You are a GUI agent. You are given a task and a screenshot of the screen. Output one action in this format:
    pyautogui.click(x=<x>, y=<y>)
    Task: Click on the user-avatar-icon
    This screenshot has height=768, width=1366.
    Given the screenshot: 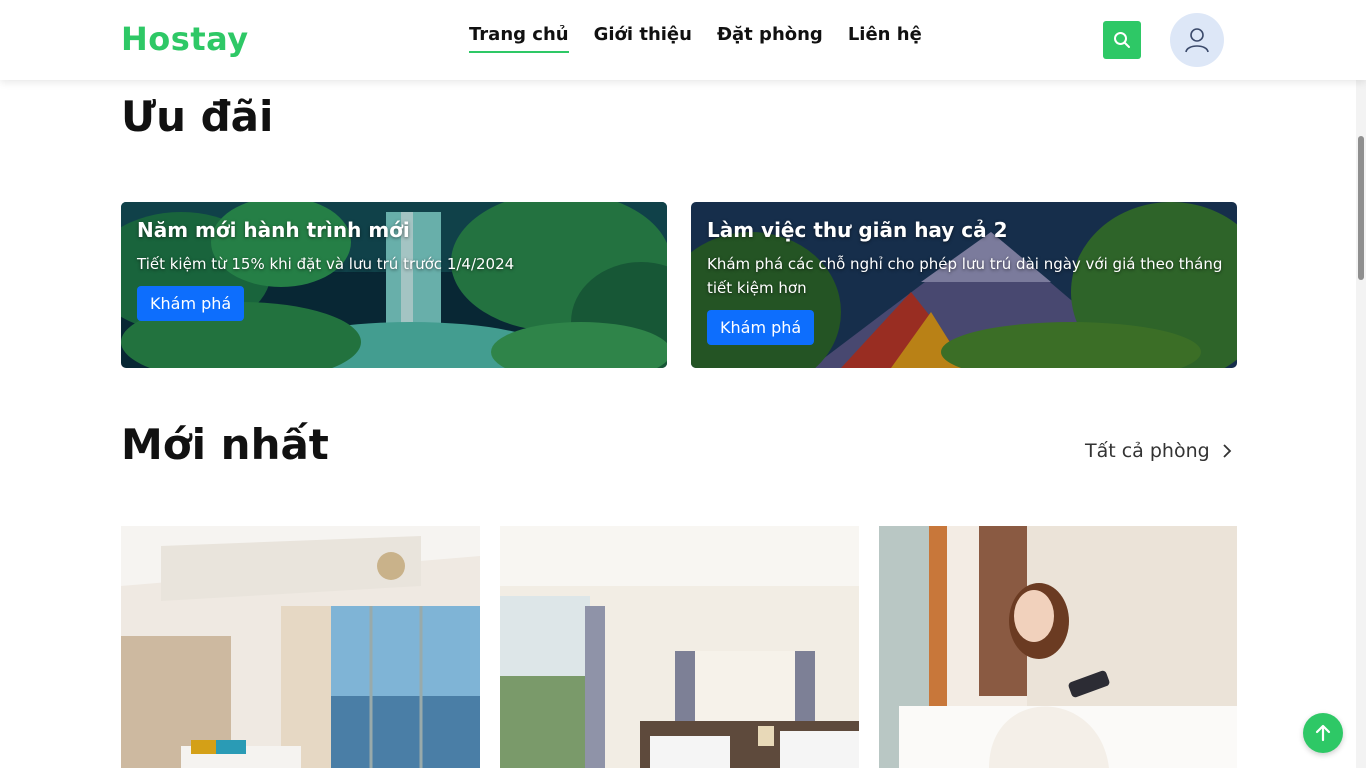 What is the action you would take?
    pyautogui.click(x=1197, y=40)
    